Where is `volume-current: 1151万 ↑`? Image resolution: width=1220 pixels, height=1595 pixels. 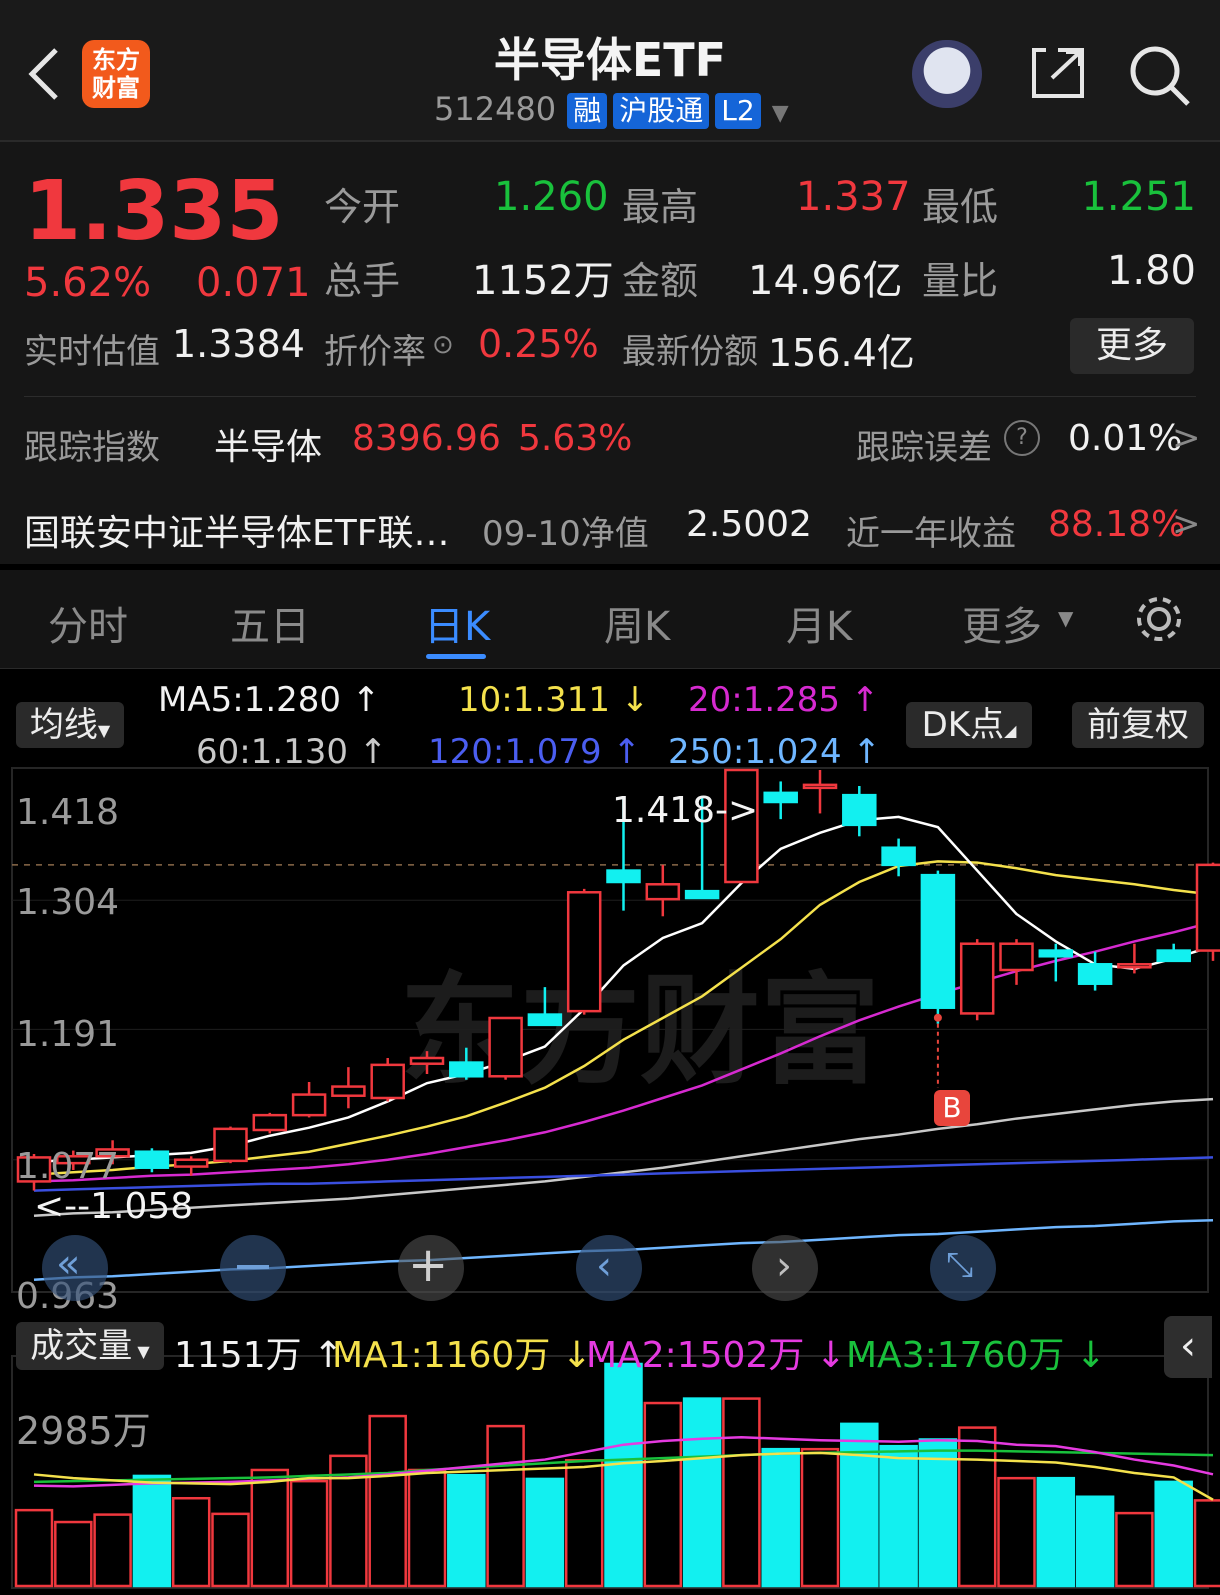 volume-current: 1151万 ↑ is located at coordinates (258, 1352).